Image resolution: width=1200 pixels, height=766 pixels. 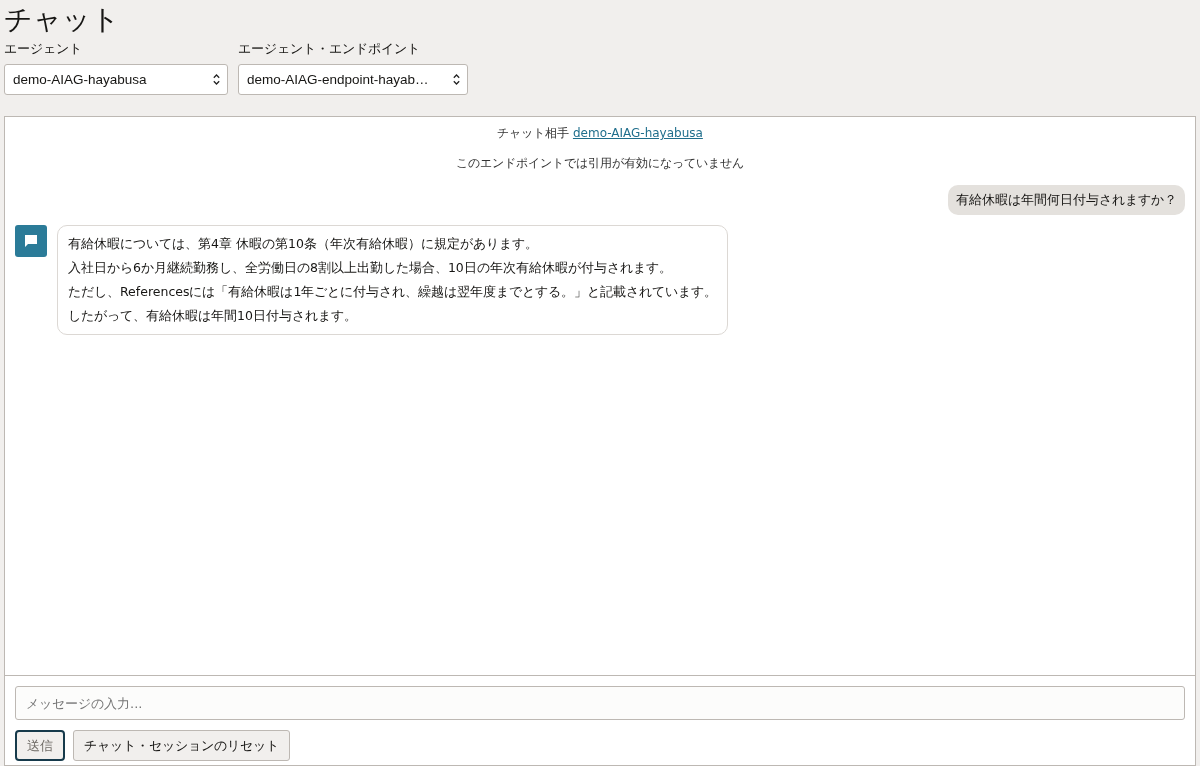 I want to click on message-line: 入社日から6か月継続勤務し、全労働日の8割以上出勤した場合、10日の年次有給休暇が付与されます。, so click(x=370, y=268).